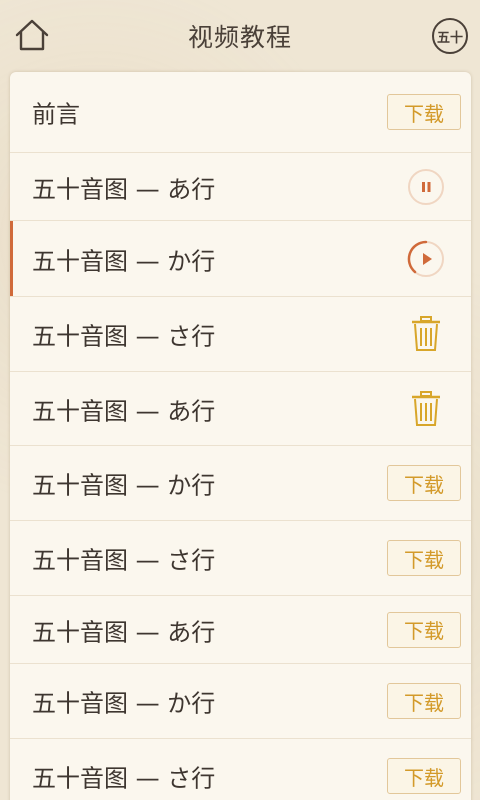  What do you see at coordinates (240, 112) in the screenshot?
I see `list-item: 前言 下载` at bounding box center [240, 112].